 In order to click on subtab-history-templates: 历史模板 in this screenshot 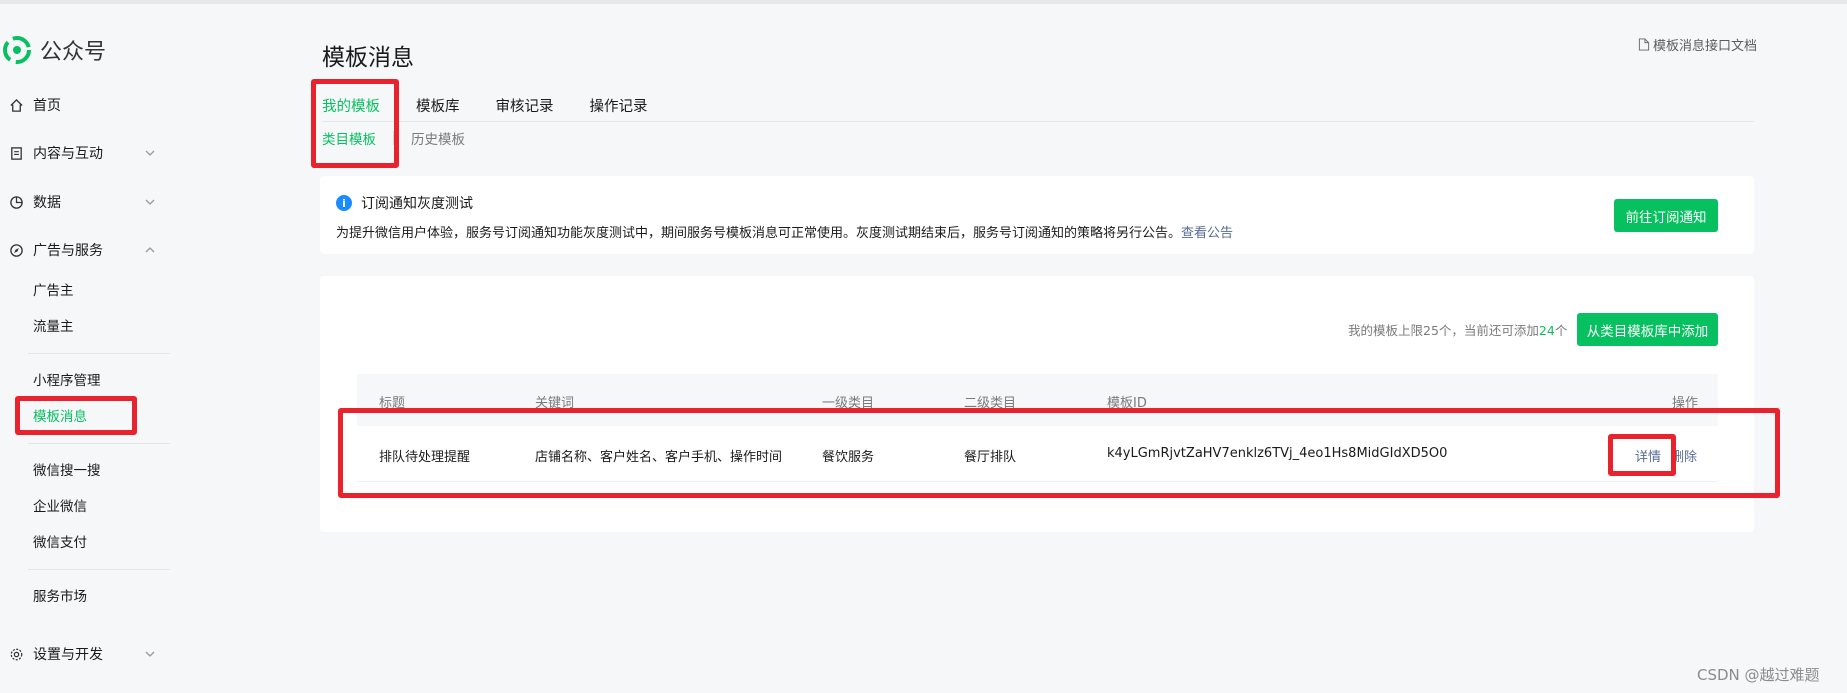, I will do `click(438, 138)`.